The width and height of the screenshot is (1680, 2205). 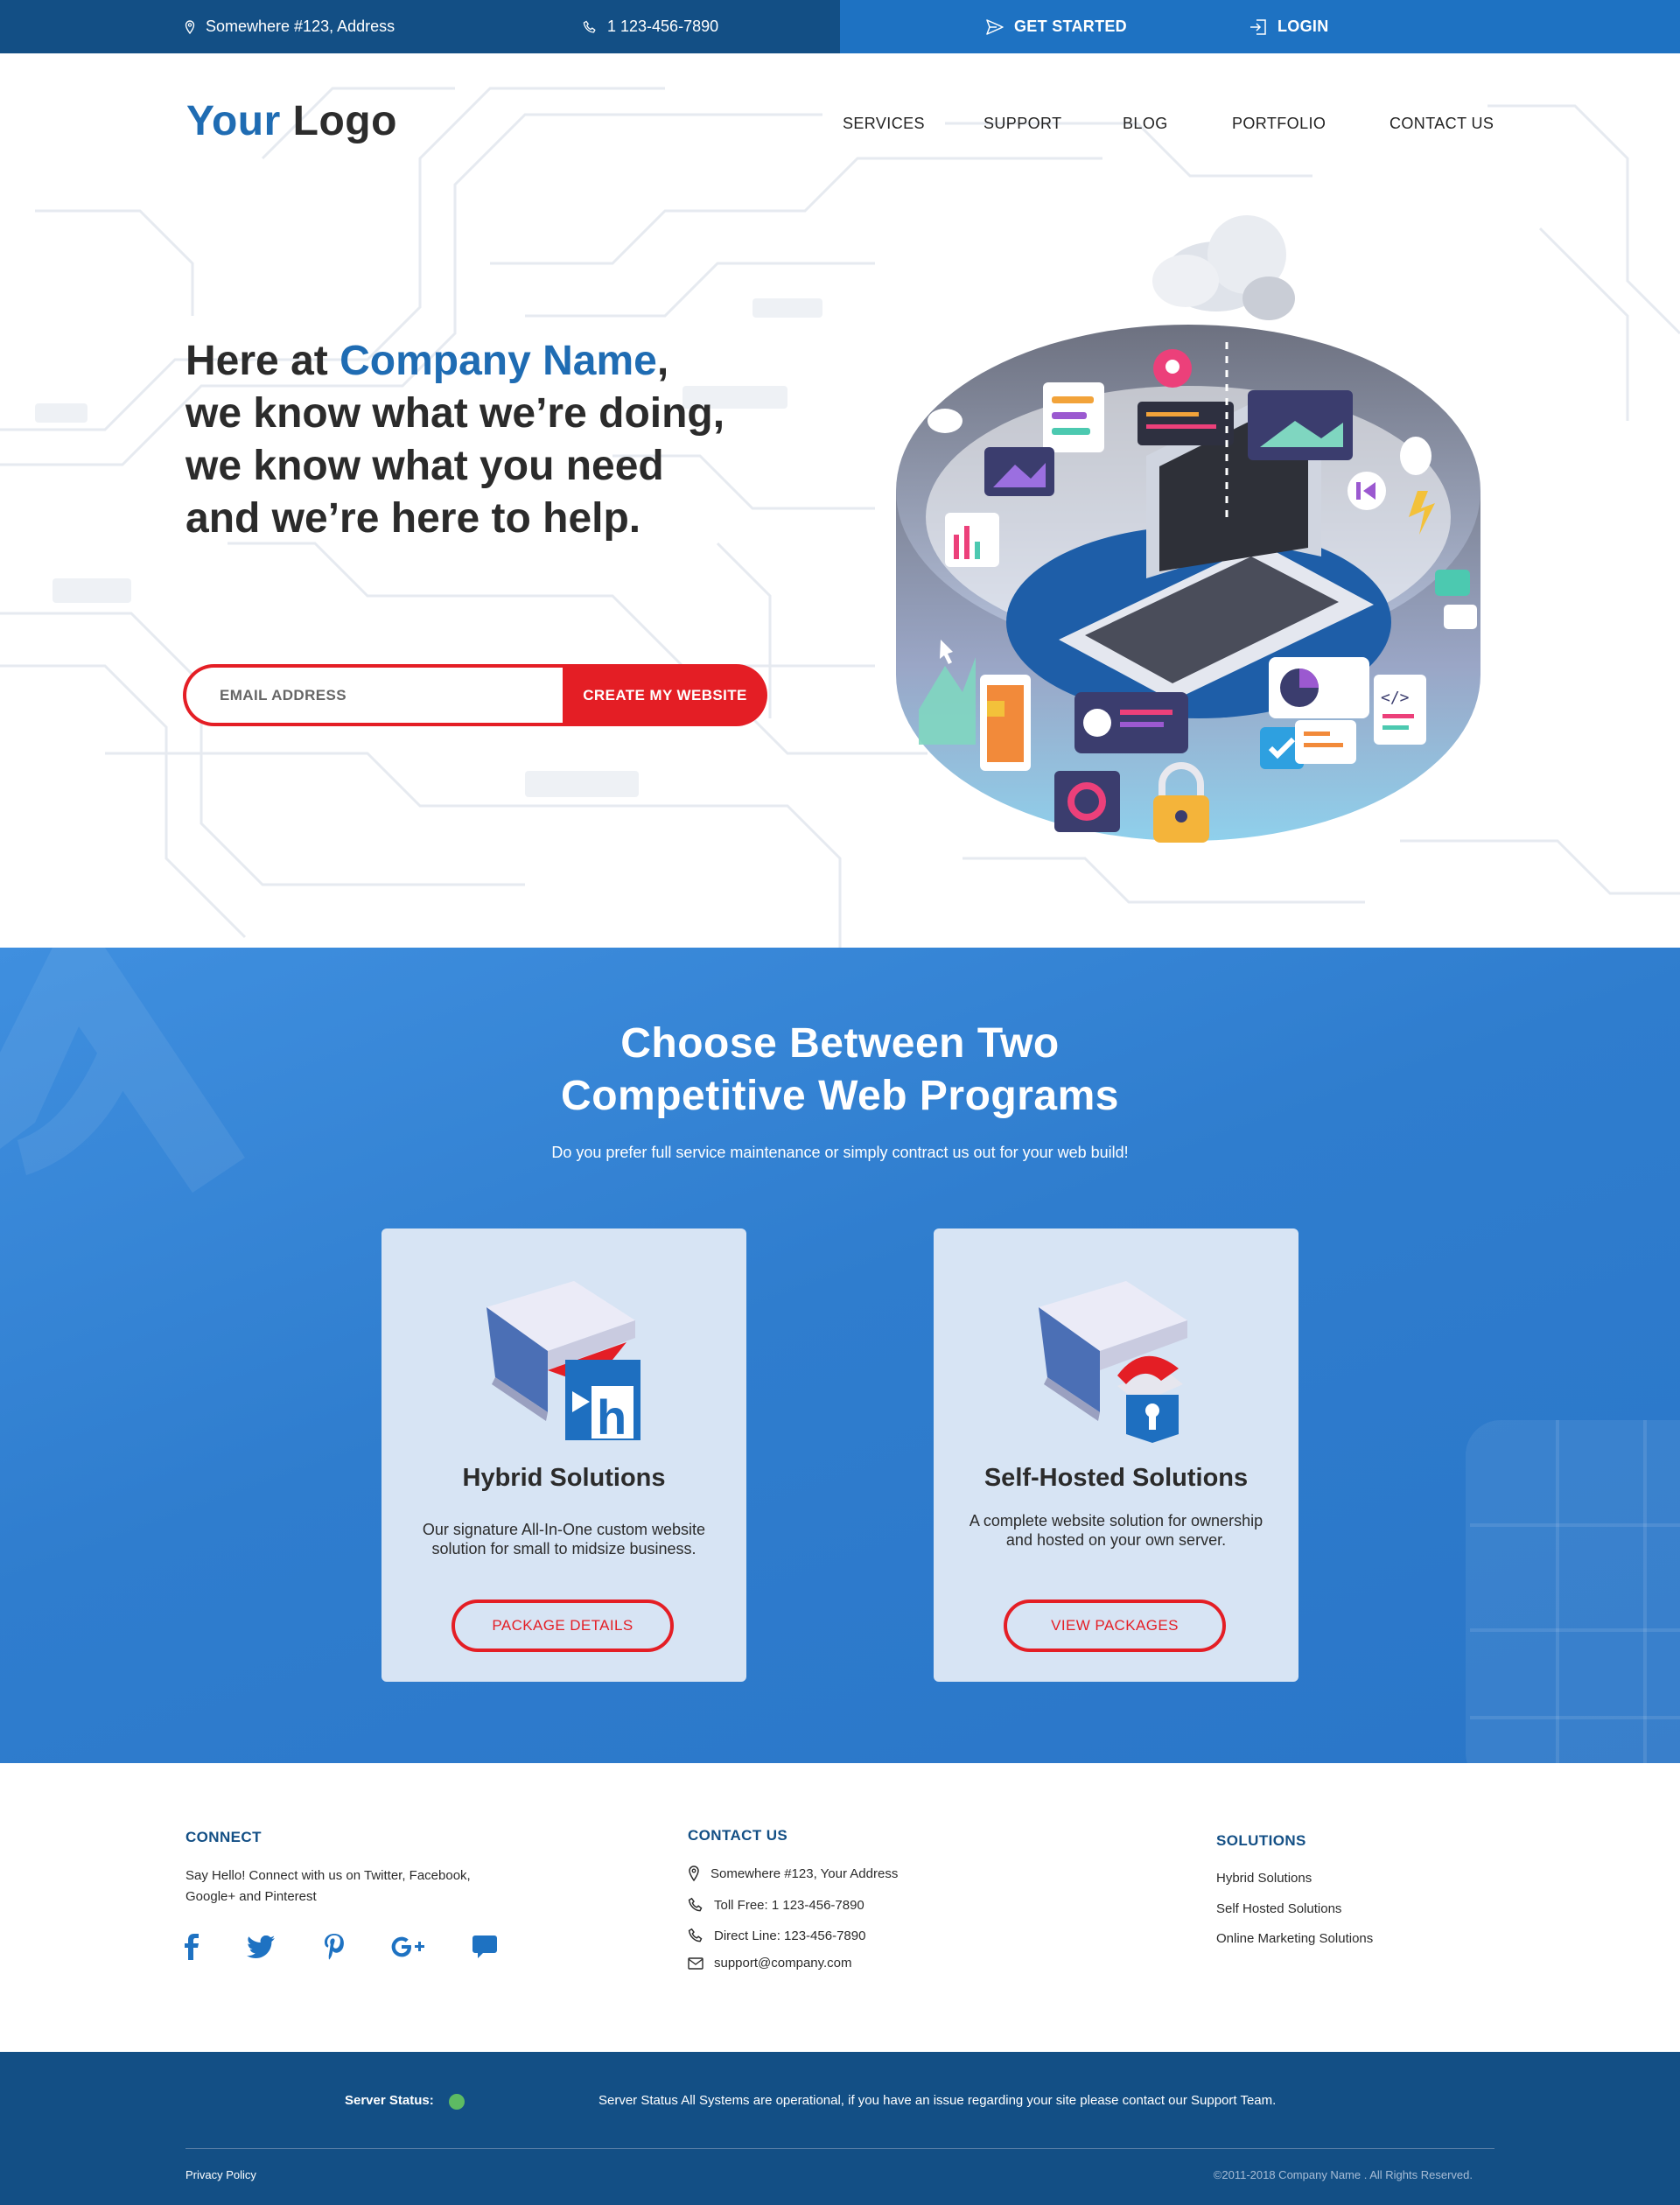 What do you see at coordinates (344, 121) in the screenshot?
I see `logo-rest: Logo` at bounding box center [344, 121].